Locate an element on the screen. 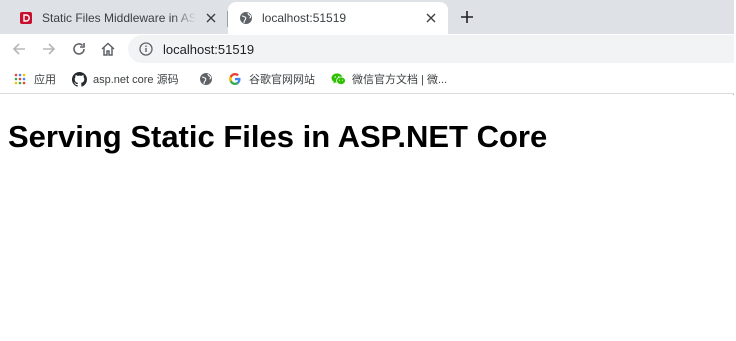 Image resolution: width=736 pixels, height=341 pixels. tab-title: Static Files Middleware in ASP is located at coordinates (119, 18).